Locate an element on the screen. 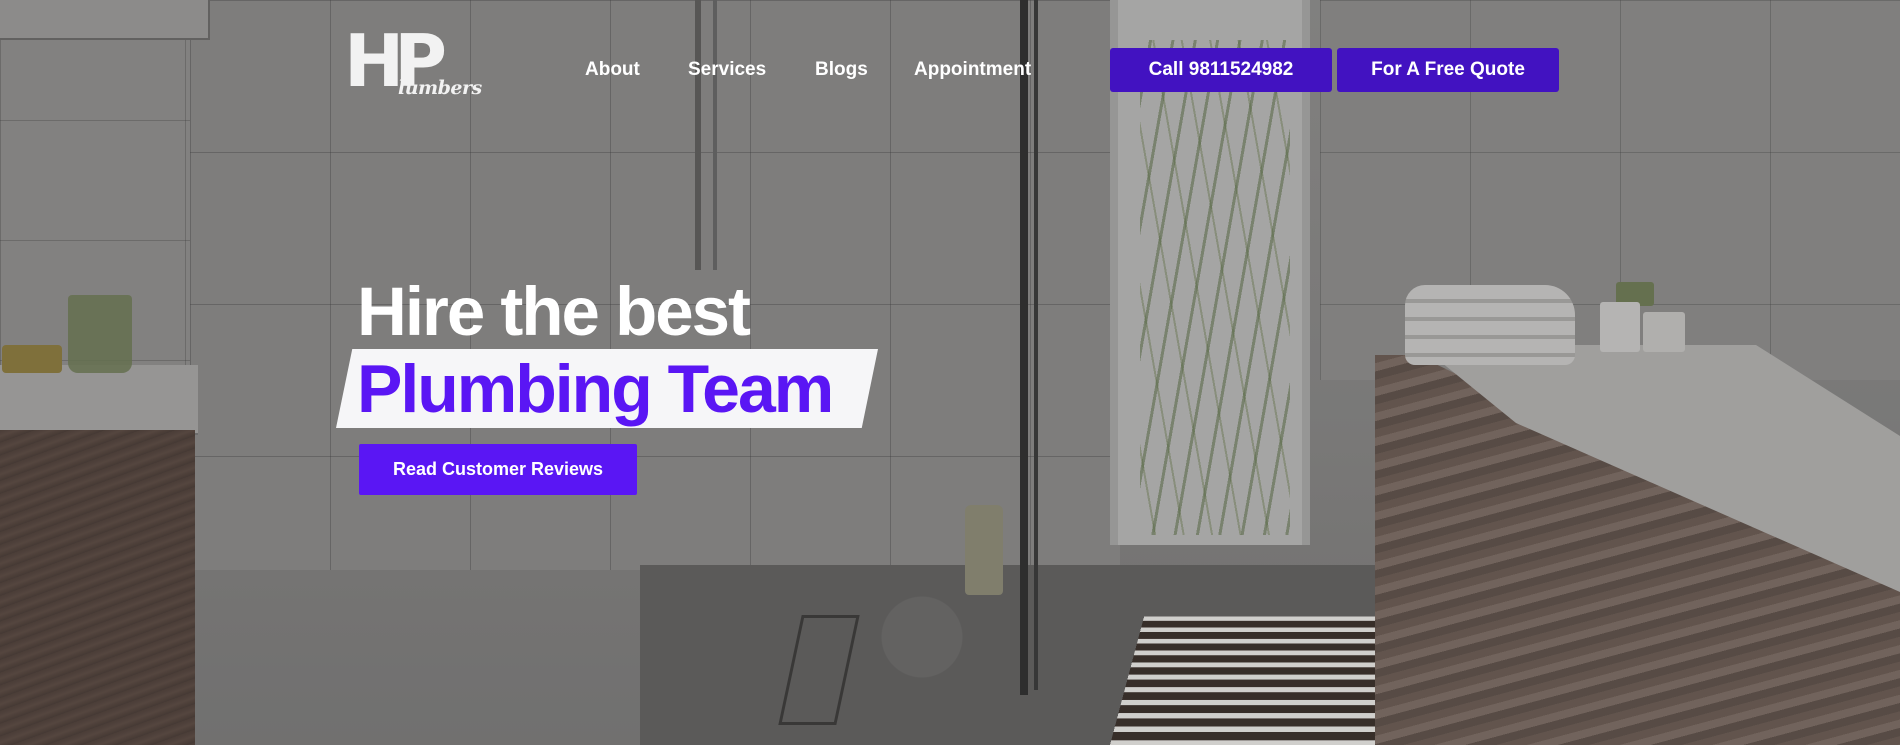 Image resolution: width=1900 pixels, height=745 pixels. nav-blogs: Blogs is located at coordinates (841, 70).